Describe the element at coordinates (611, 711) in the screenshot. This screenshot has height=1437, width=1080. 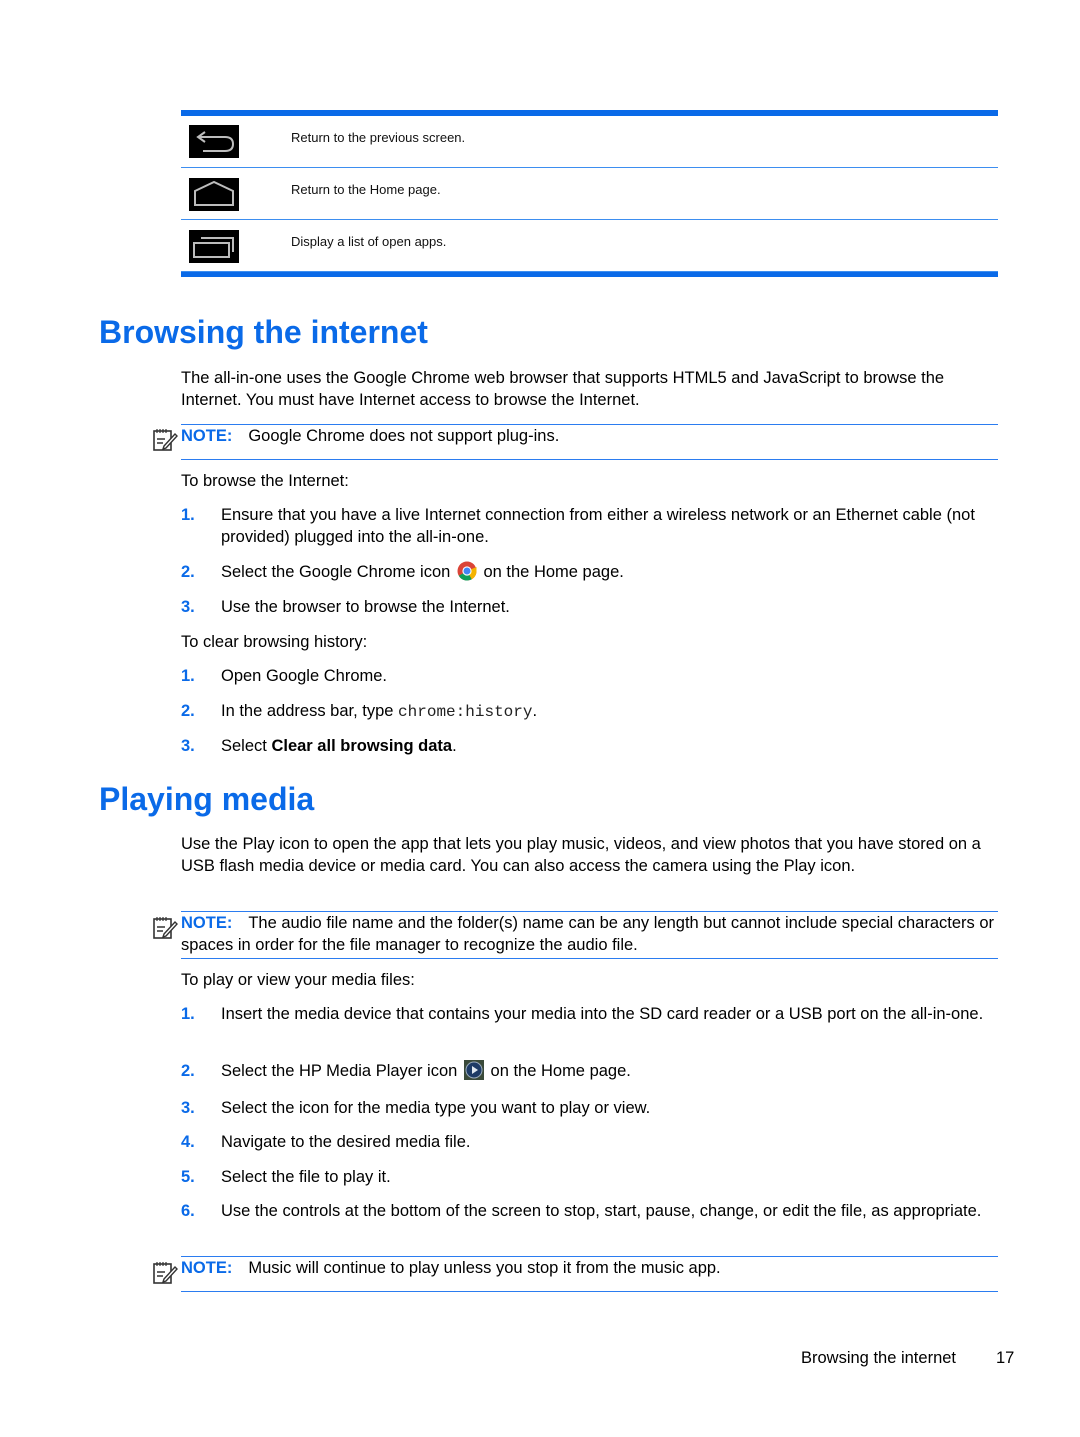
I see `step-text: In the address bar, type chrome:history.` at that location.